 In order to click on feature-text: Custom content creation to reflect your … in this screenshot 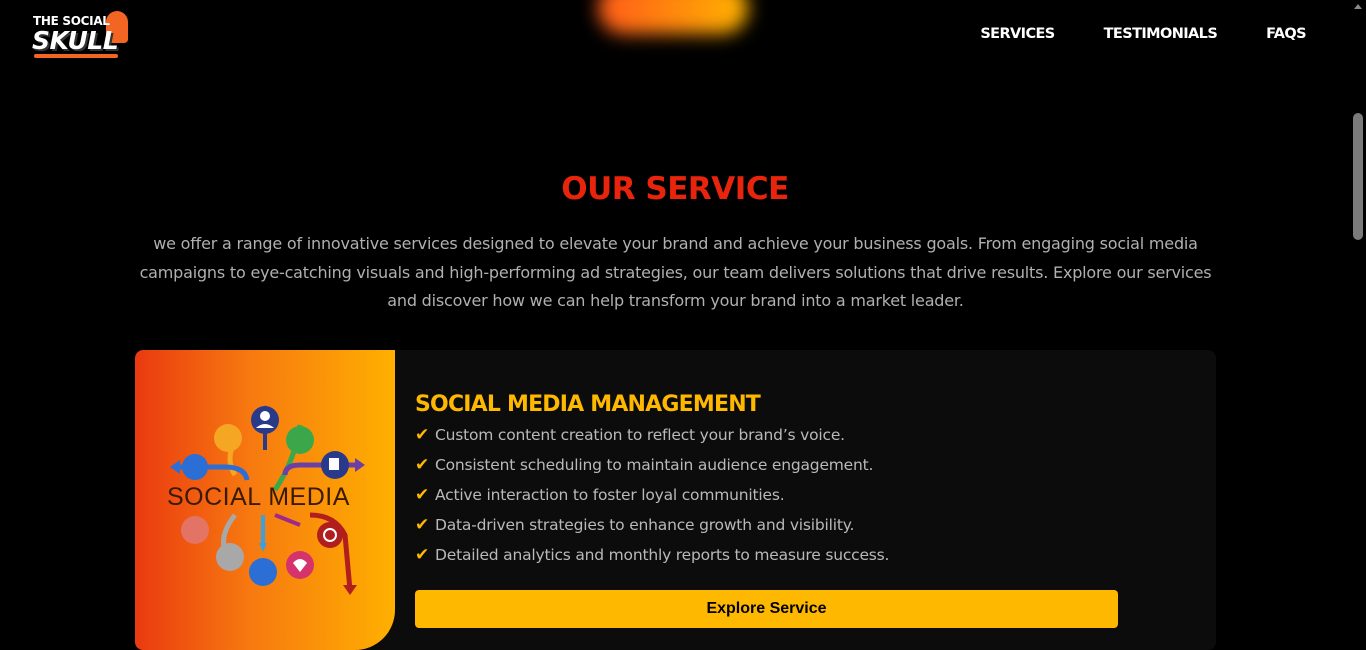, I will do `click(640, 435)`.